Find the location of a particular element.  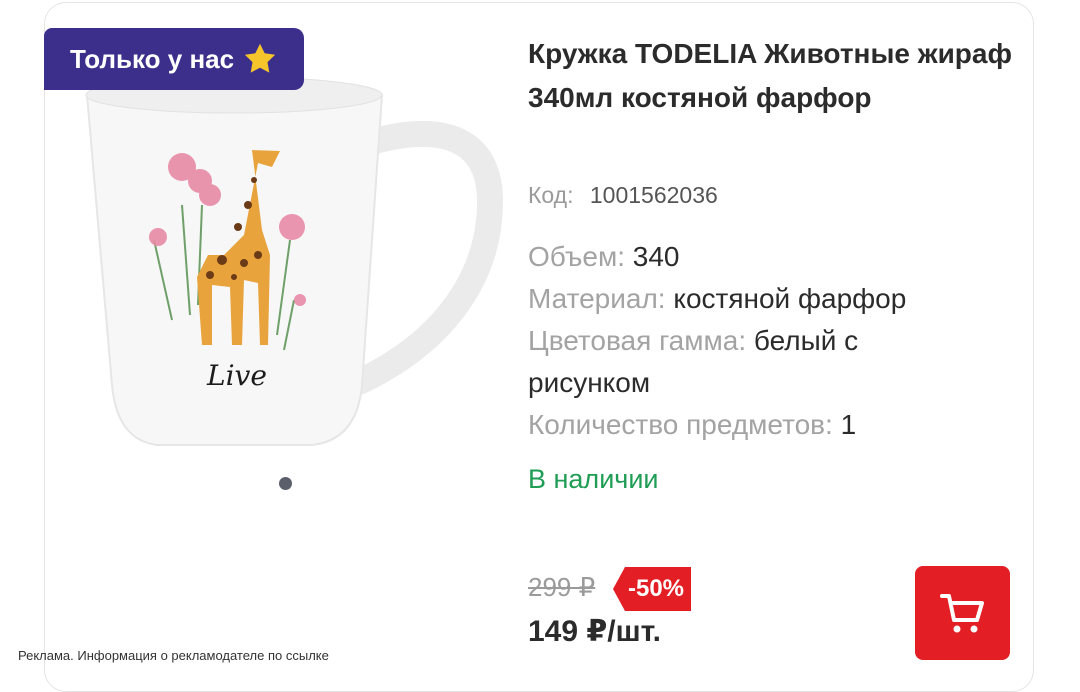

exclusive-badge: Только у нас is located at coordinates (174, 59).